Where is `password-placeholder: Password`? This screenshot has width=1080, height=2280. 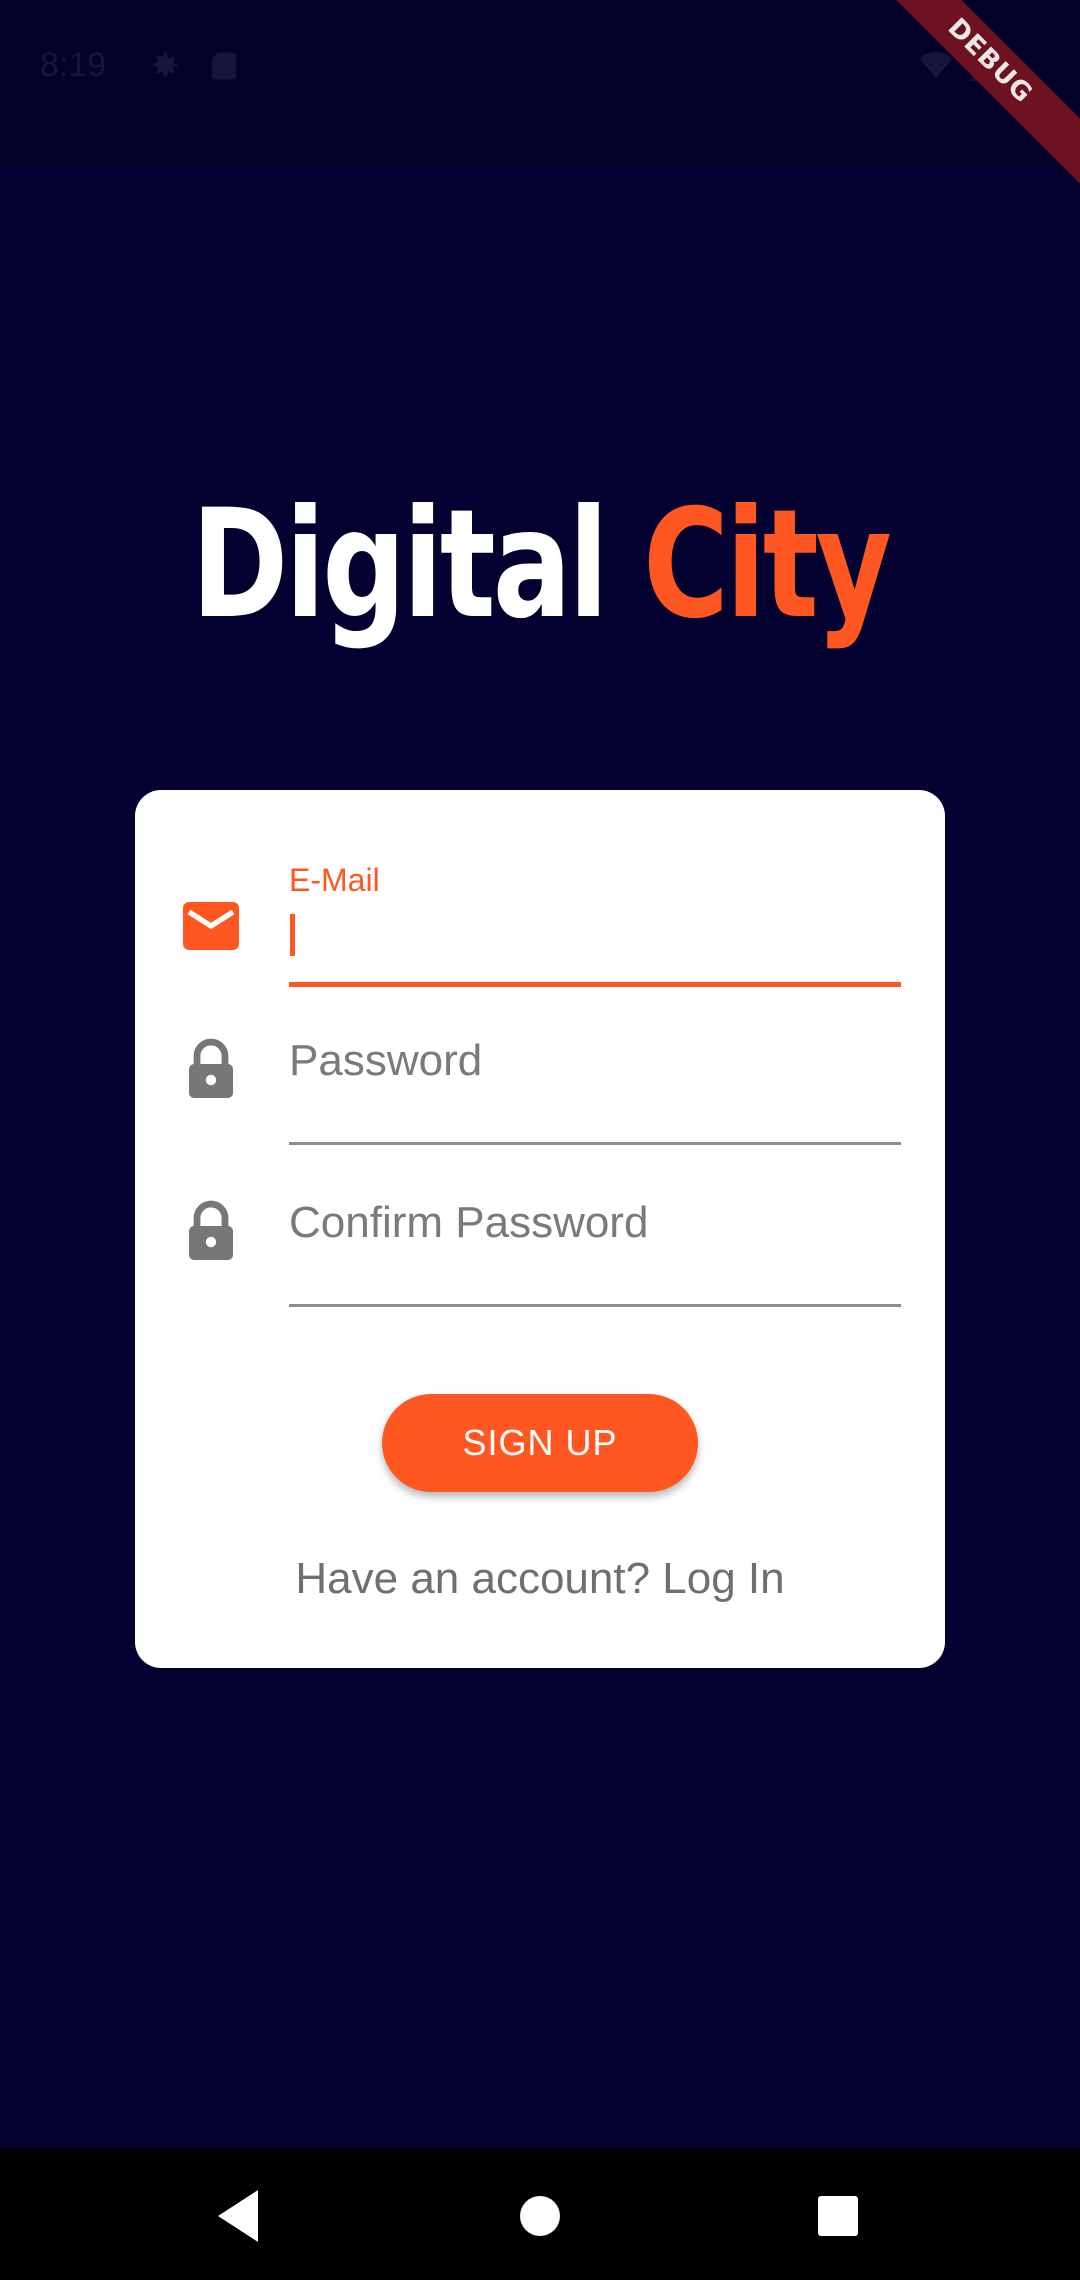 password-placeholder: Password is located at coordinates (386, 1060).